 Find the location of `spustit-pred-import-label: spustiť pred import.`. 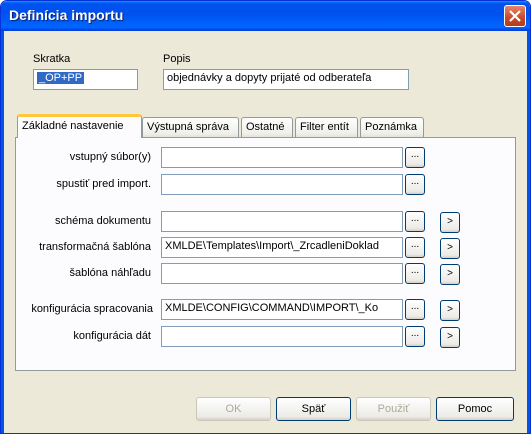

spustit-pred-import-label: spustiť pred import. is located at coordinates (103, 184).